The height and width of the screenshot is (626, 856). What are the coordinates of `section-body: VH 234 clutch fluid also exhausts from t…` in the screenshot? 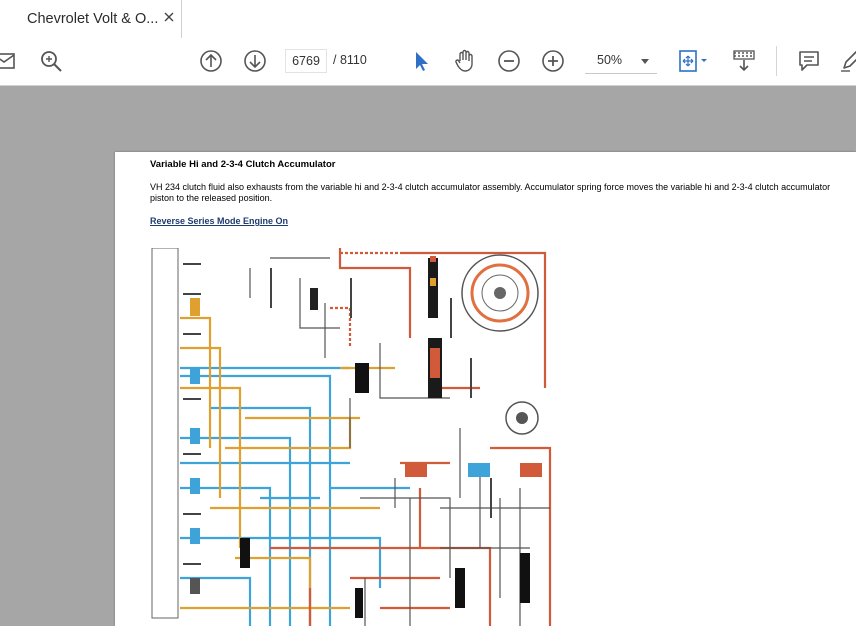 It's located at (490, 192).